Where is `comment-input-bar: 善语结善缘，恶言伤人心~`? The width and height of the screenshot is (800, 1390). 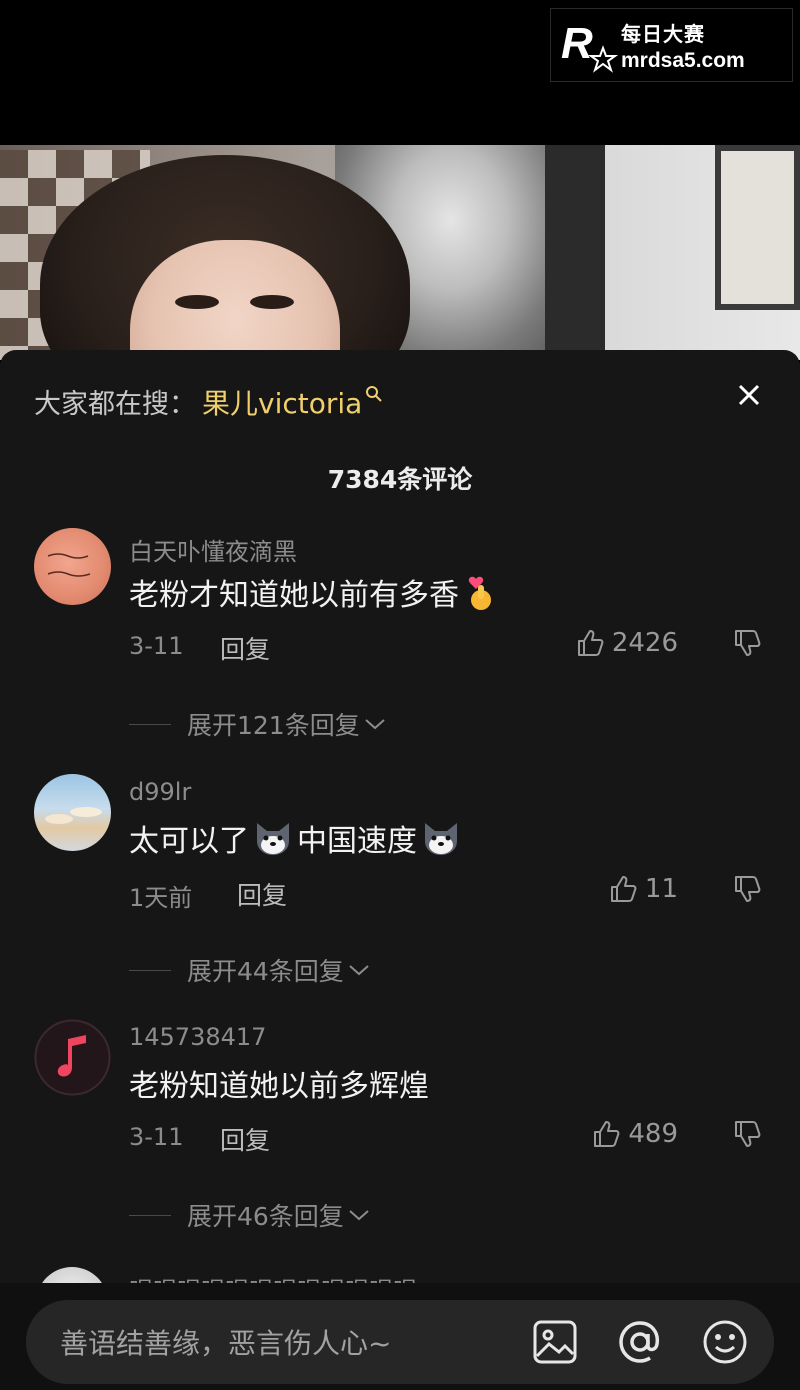 comment-input-bar: 善语结善缘，恶言伤人心~ is located at coordinates (400, 1336).